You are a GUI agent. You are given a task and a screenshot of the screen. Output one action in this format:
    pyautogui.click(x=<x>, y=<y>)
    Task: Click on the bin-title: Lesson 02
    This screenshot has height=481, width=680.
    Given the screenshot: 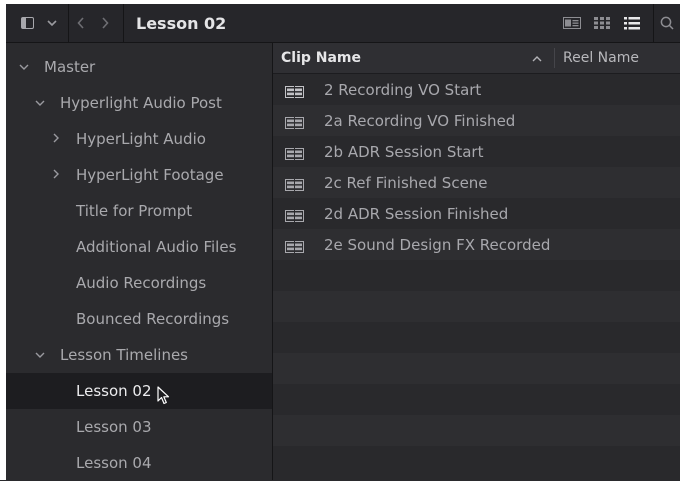 What is the action you would take?
    pyautogui.click(x=181, y=23)
    